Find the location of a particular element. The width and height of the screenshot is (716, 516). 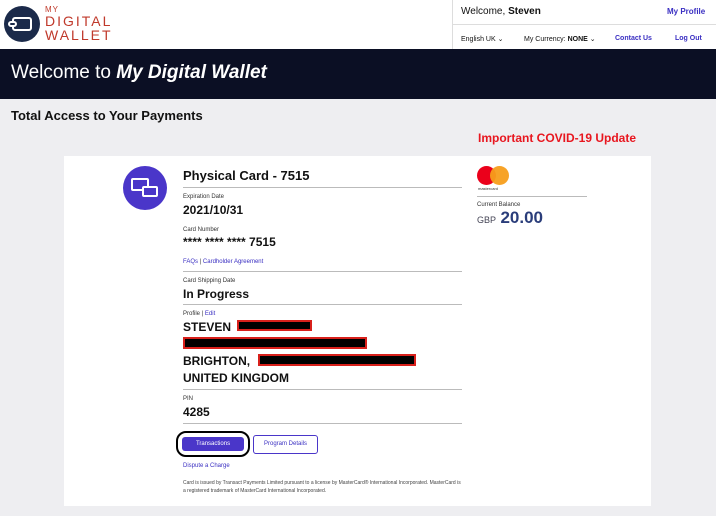

profile-country: UNITED KINGDOM is located at coordinates (236, 378).